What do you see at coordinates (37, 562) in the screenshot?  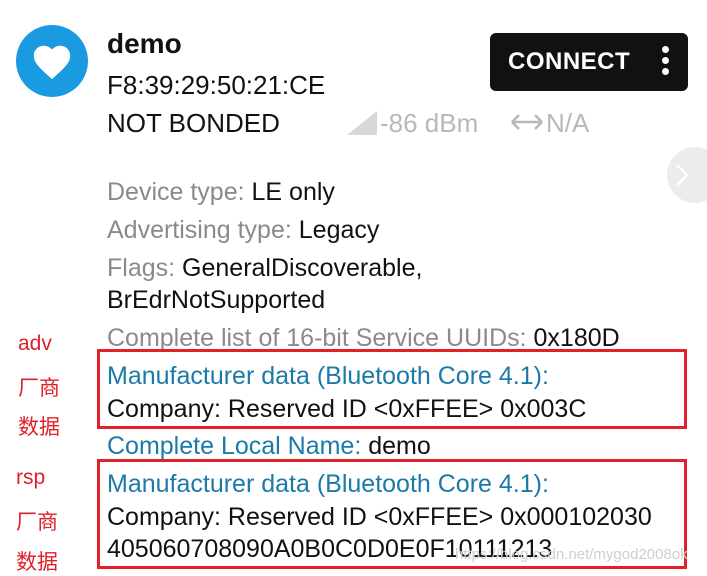 I see `annotation-rsp-data: 数据` at bounding box center [37, 562].